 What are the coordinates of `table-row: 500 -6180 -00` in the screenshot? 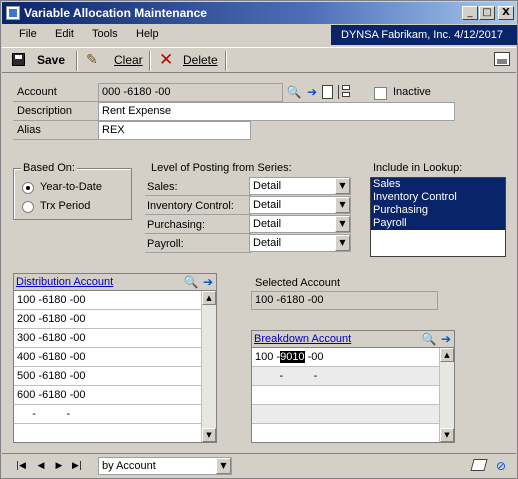 It's located at (115, 376).